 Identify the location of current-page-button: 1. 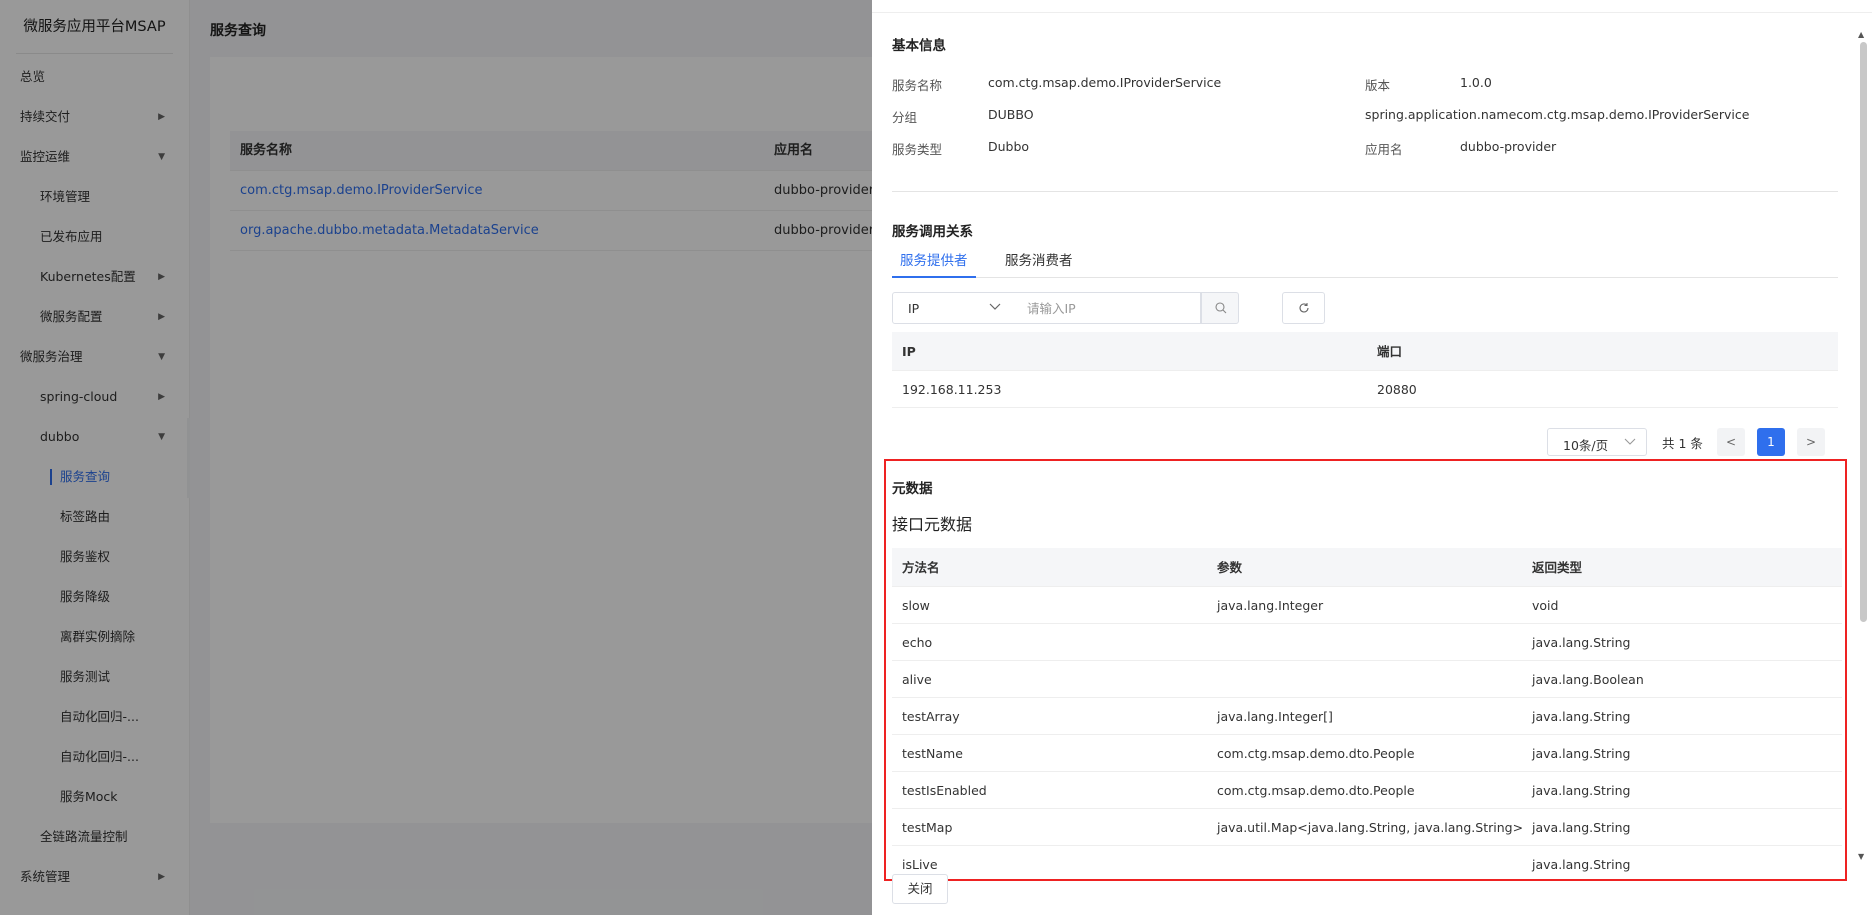
(1771, 442).